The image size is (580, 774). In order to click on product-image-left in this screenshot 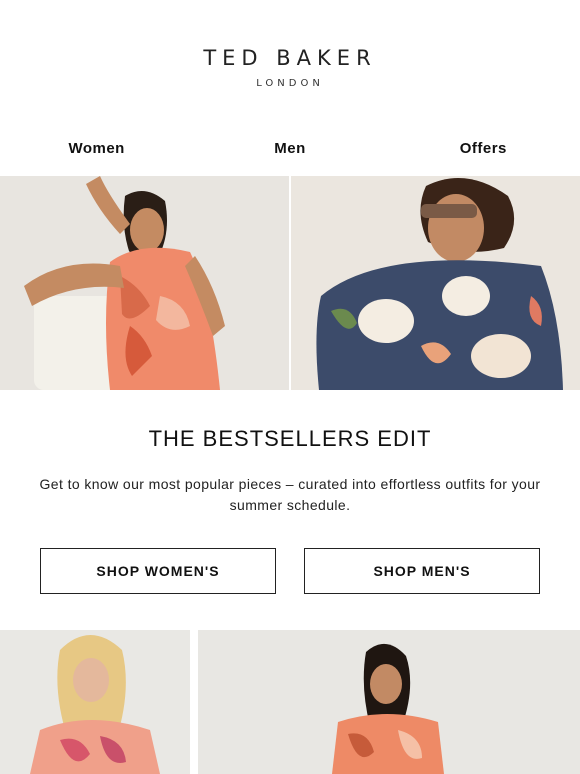, I will do `click(95, 702)`.